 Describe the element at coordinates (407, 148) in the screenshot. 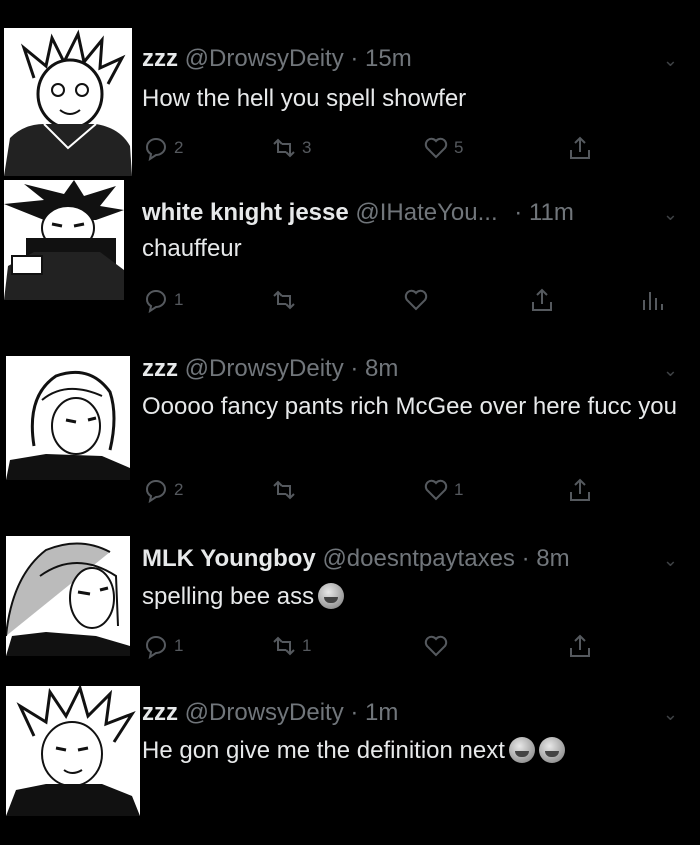

I see `action-bar: 2 3 5` at that location.